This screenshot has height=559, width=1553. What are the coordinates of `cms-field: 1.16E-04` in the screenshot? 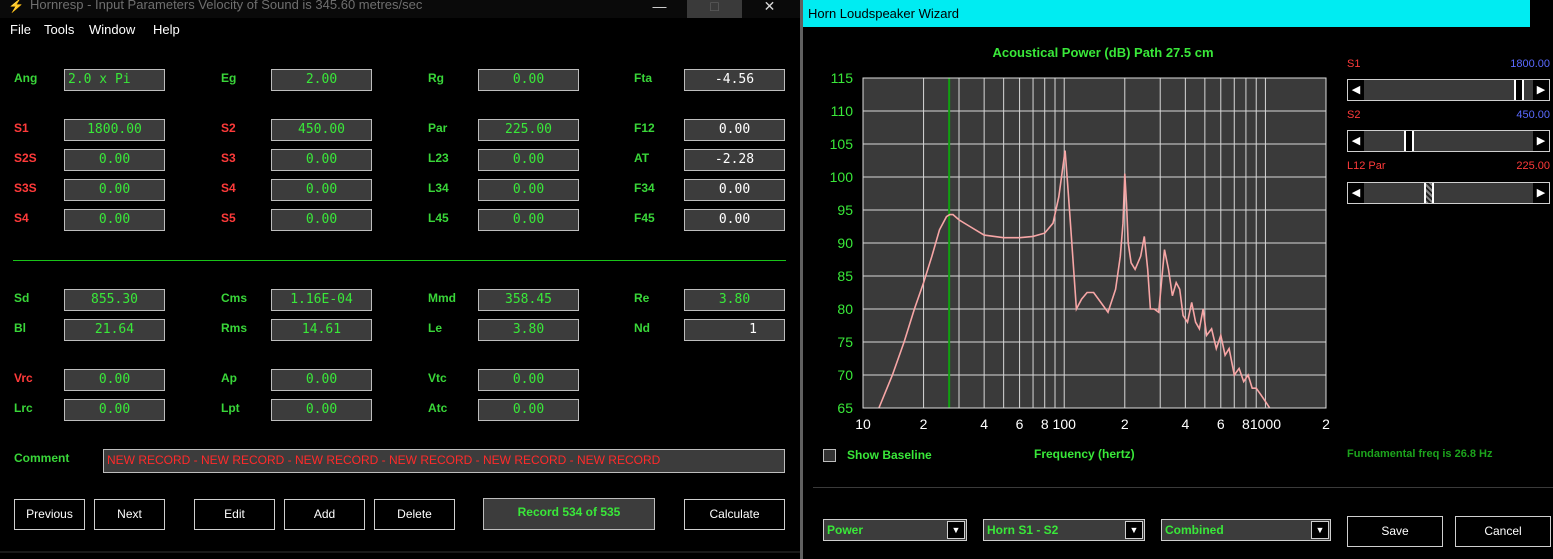 It's located at (321, 300).